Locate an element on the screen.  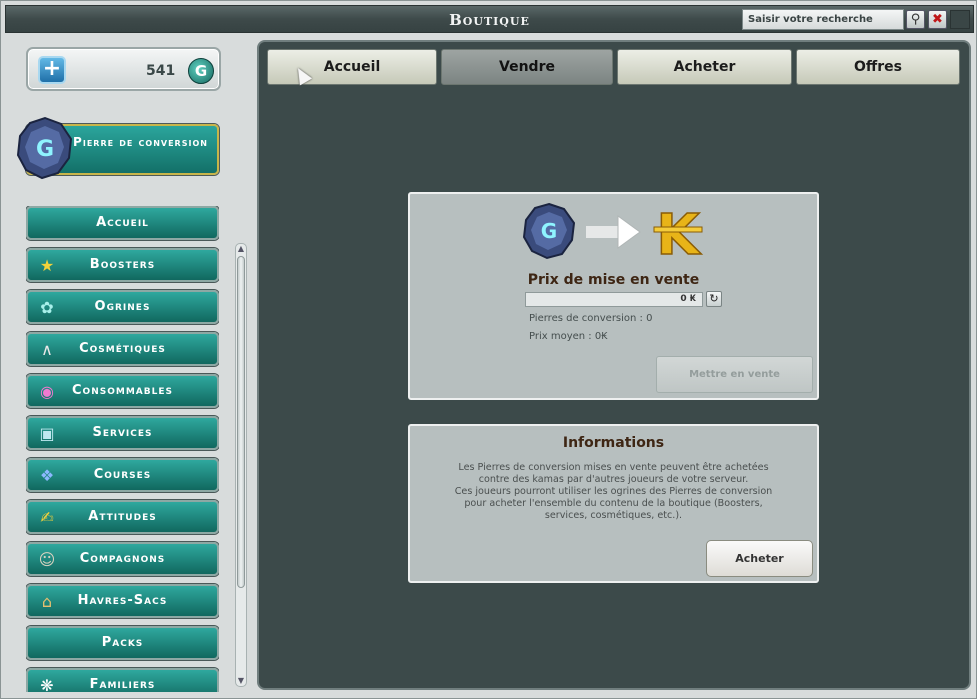
menu-item-label: Ogrines is located at coordinates (122, 306).